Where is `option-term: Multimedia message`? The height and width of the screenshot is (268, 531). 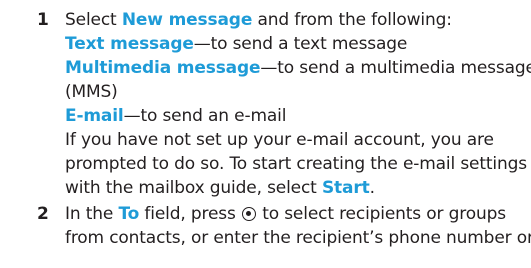 option-term: Multimedia message is located at coordinates (163, 68).